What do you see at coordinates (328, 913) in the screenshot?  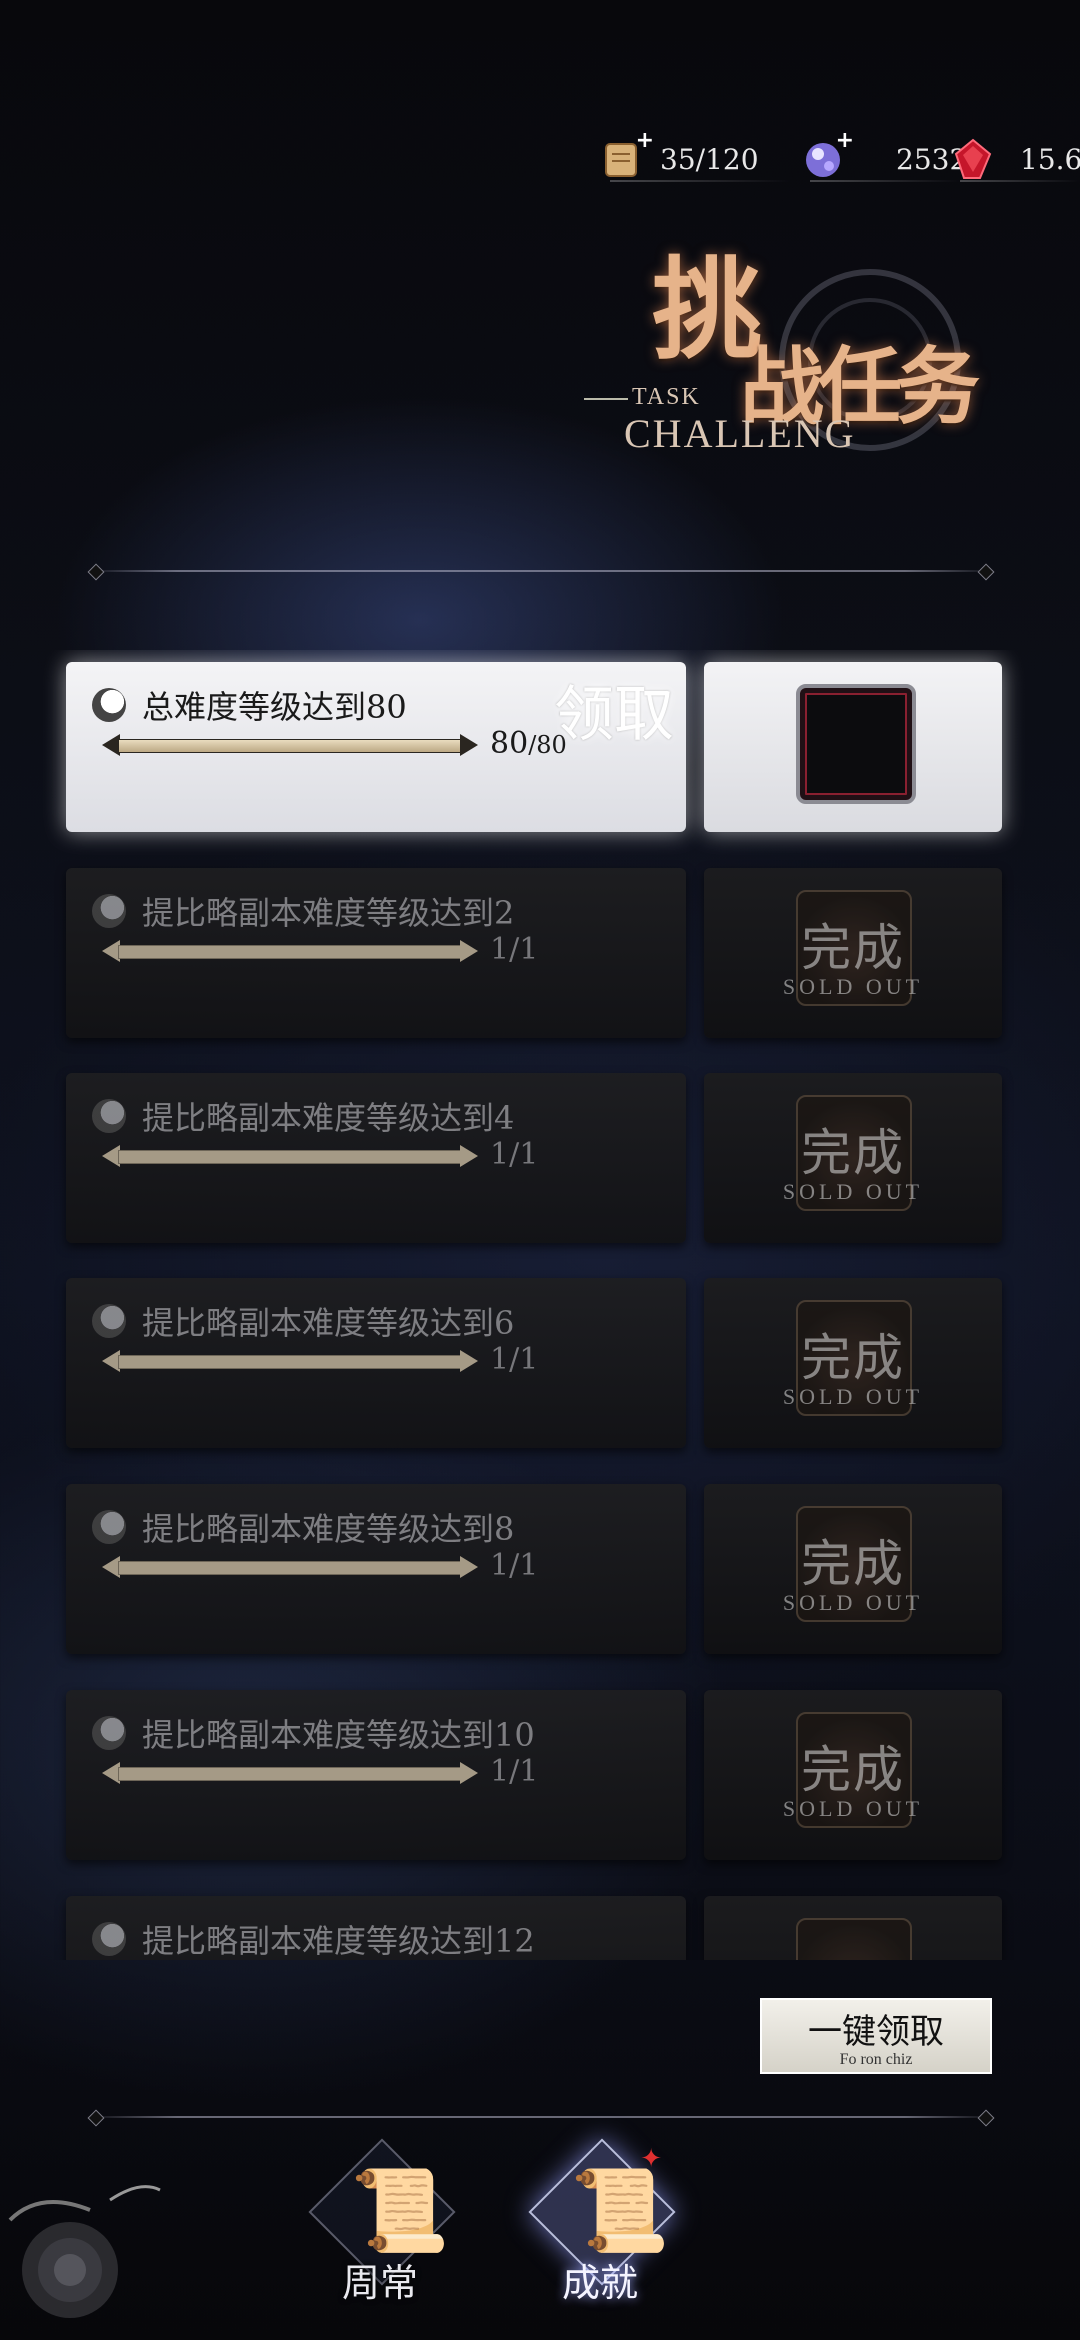 I see `task-description: 提比略副本难度等级达到2` at bounding box center [328, 913].